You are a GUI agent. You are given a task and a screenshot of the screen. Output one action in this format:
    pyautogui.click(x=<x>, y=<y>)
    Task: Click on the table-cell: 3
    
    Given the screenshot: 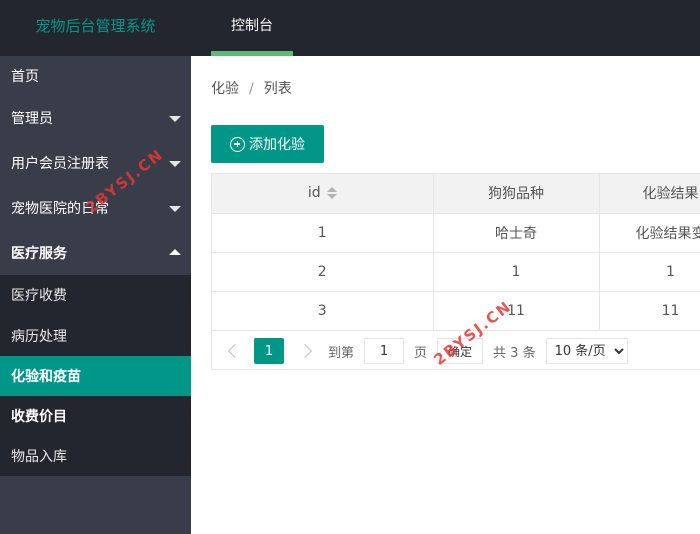 What is the action you would take?
    pyautogui.click(x=323, y=311)
    